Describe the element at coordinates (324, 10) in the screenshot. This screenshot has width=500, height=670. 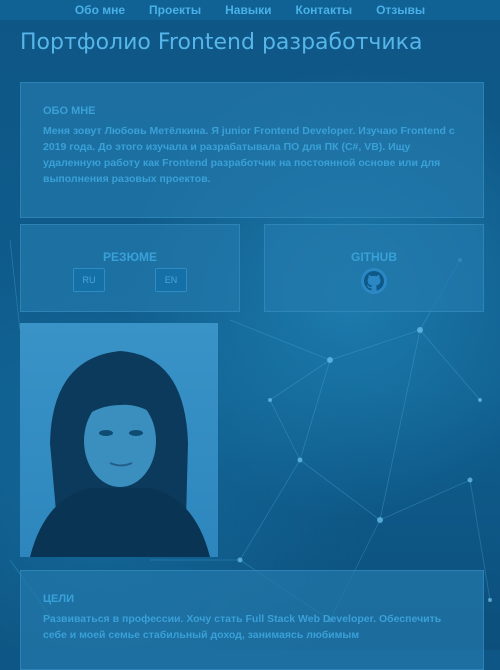
I see `nav-item-contacts: Контакты` at that location.